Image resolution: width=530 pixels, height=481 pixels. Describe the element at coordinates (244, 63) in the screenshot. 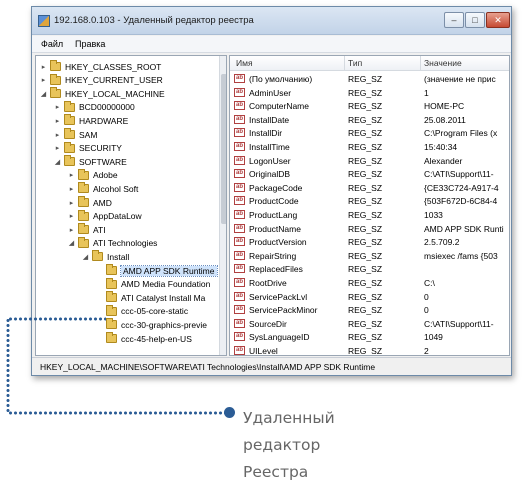

I see `column-header-name: Имя` at that location.